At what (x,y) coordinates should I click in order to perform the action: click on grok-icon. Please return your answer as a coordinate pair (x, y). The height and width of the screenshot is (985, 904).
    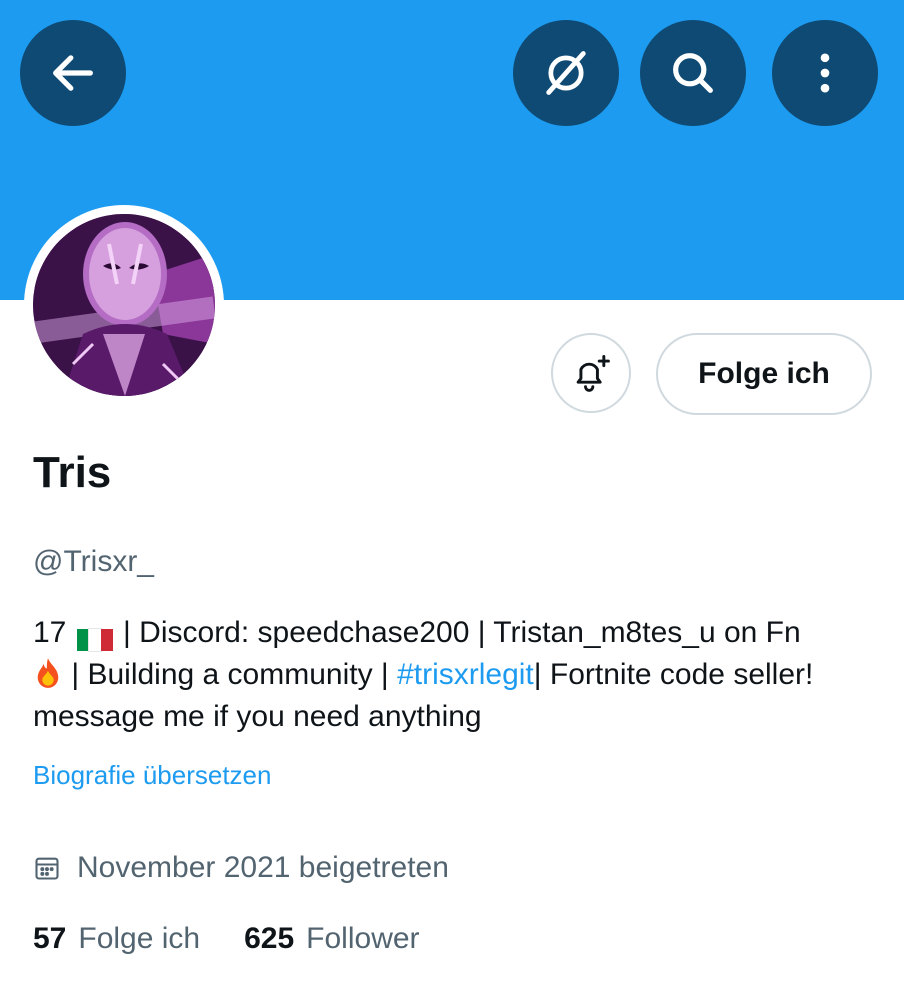
    Looking at the image, I should click on (566, 73).